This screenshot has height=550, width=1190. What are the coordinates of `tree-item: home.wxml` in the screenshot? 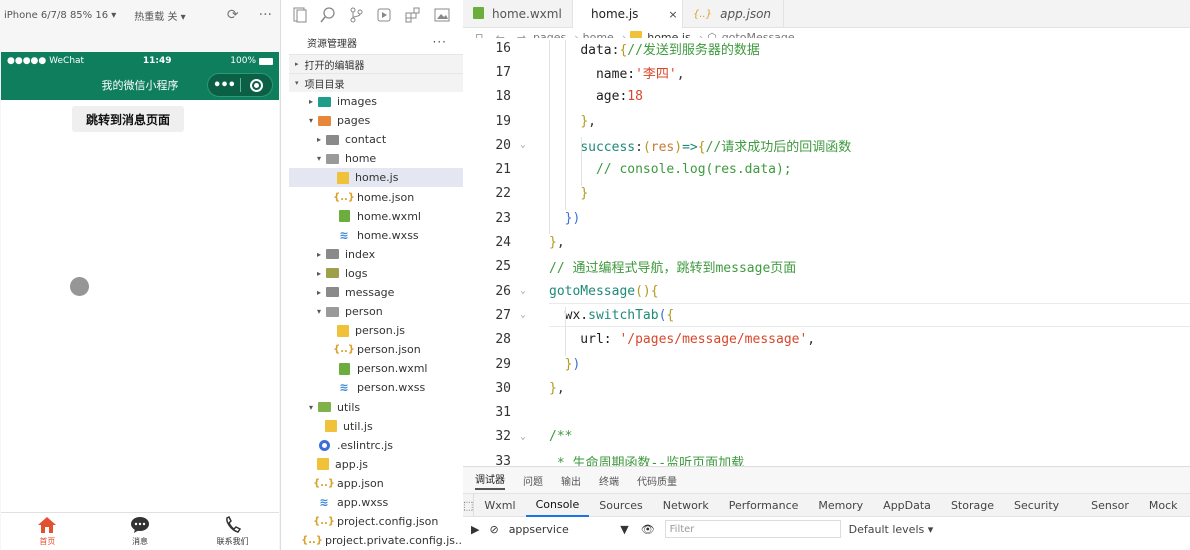 It's located at (376, 216).